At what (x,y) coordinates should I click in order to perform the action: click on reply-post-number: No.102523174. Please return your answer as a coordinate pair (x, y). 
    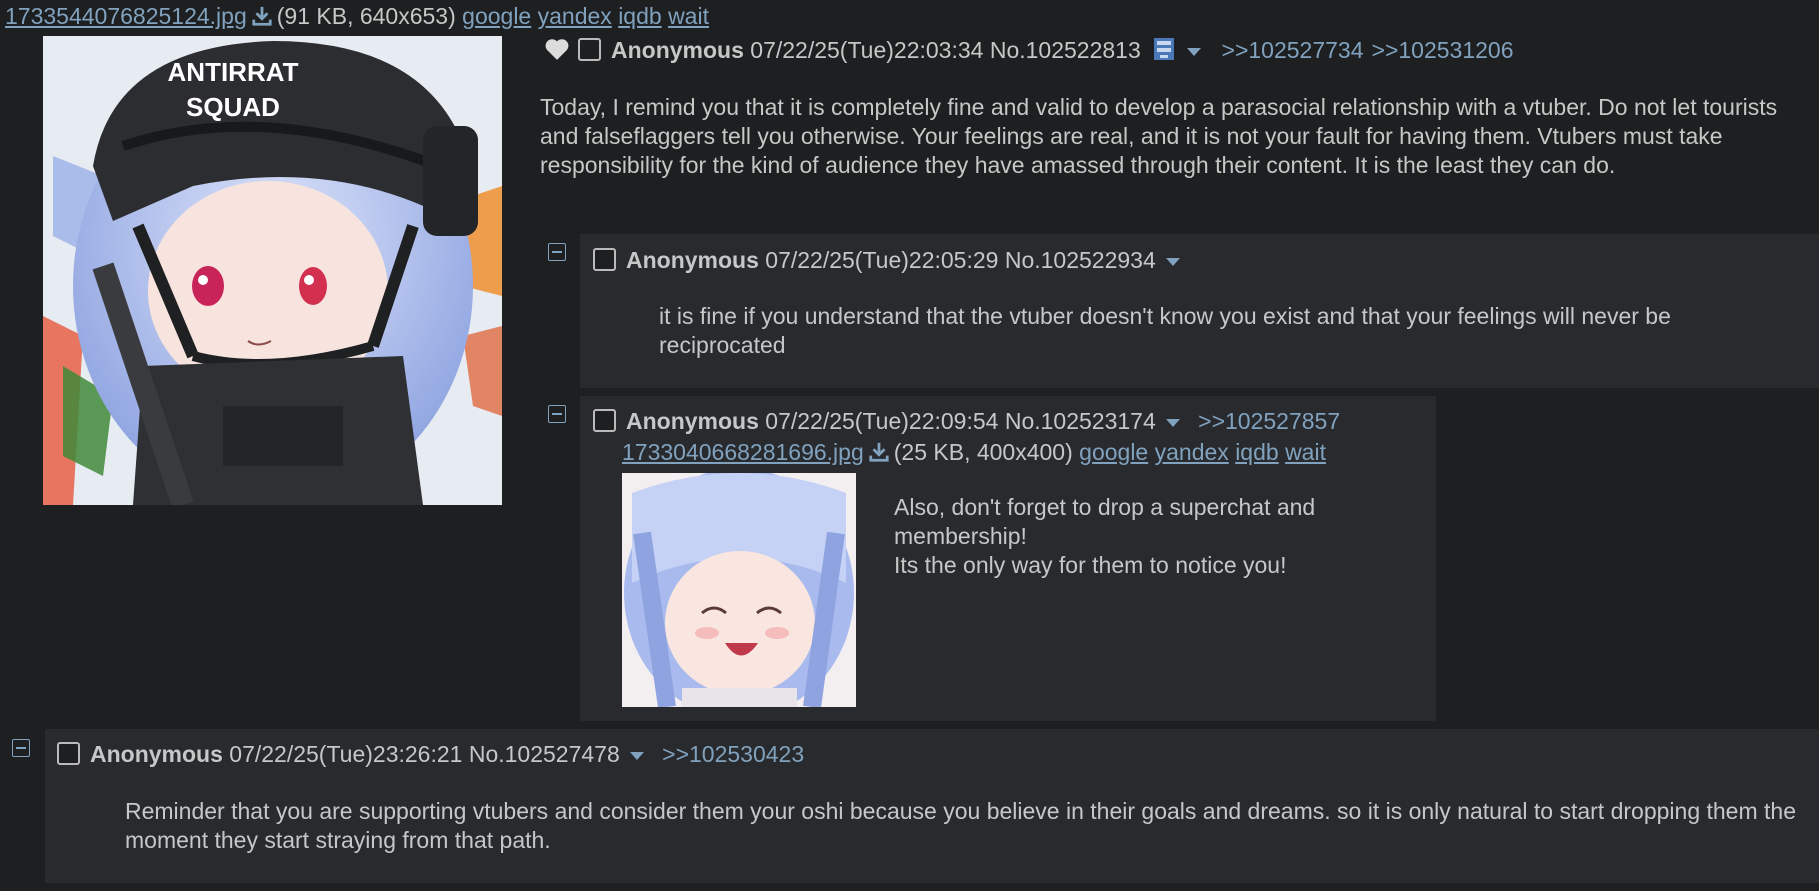
    Looking at the image, I should click on (1080, 421).